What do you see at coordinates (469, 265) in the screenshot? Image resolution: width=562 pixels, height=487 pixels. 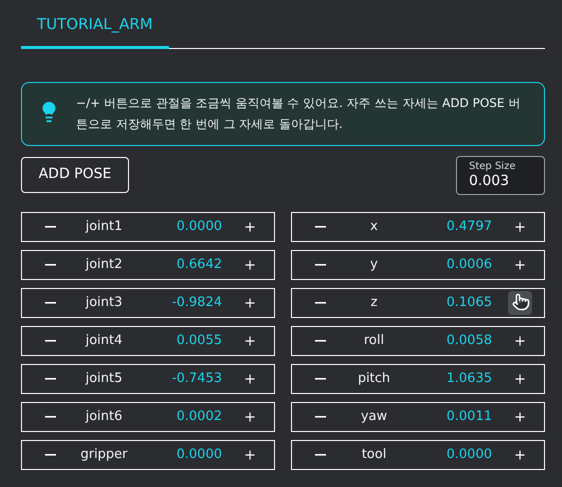 I see `row-value: 0.0006` at bounding box center [469, 265].